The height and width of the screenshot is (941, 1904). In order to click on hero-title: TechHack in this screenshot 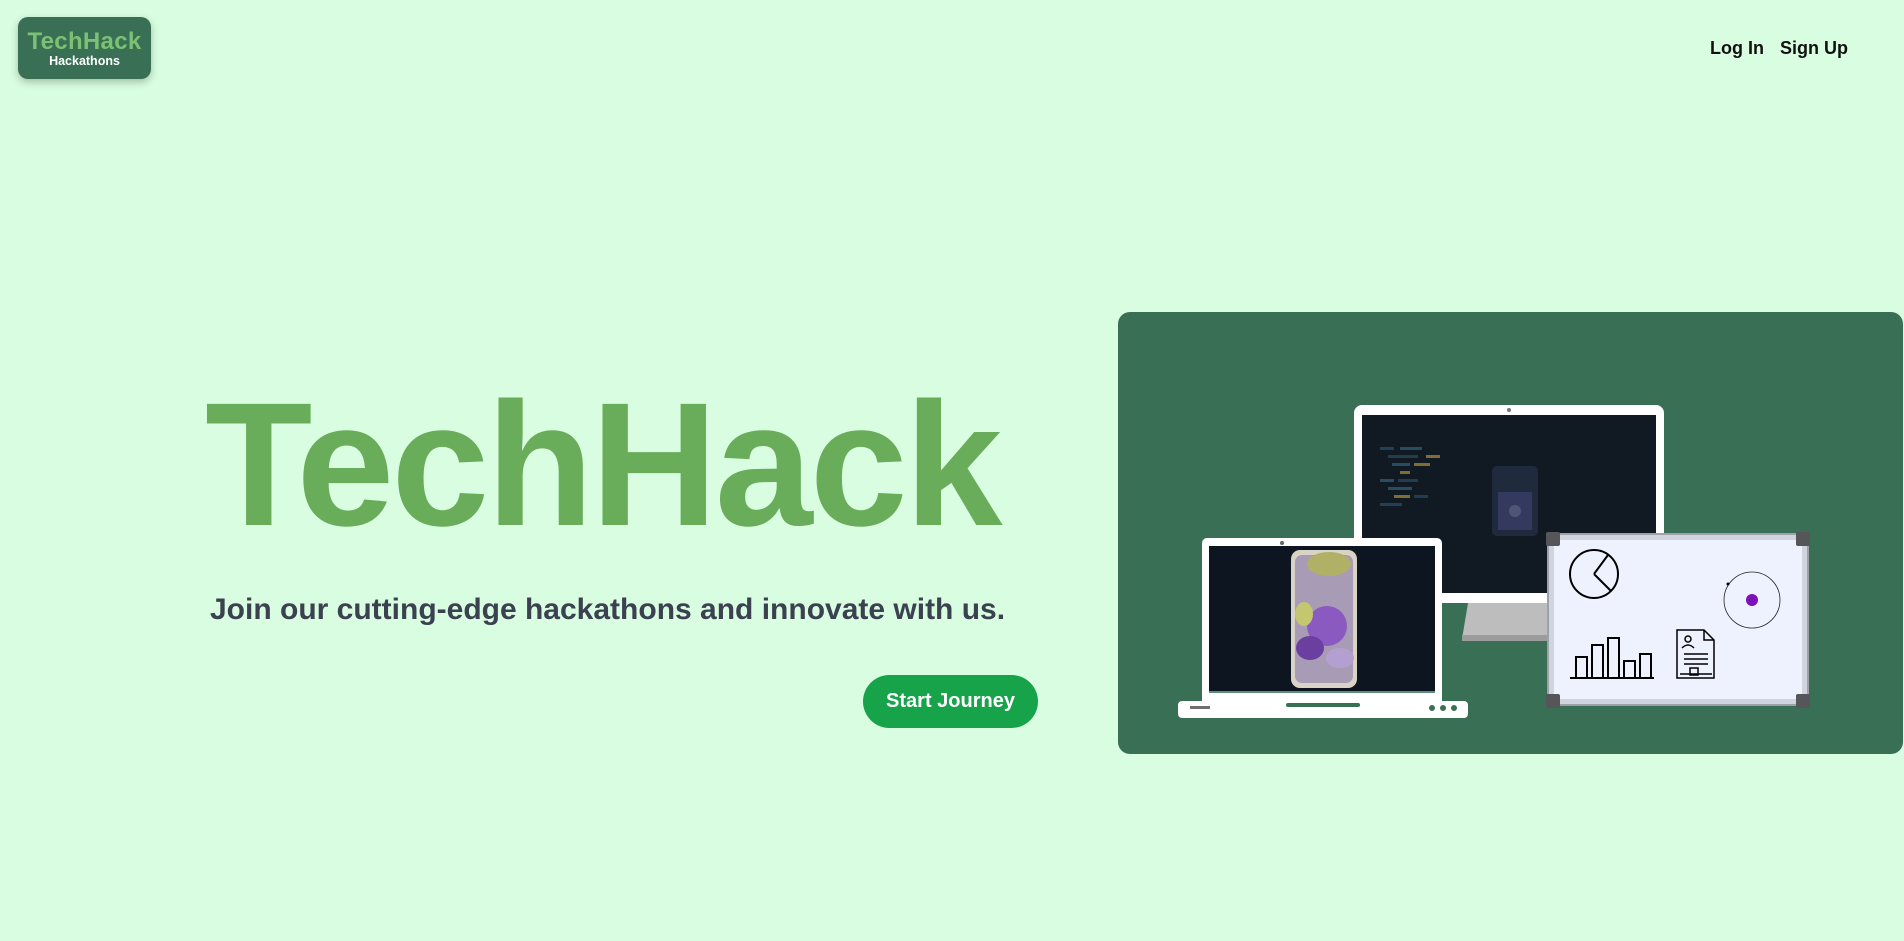, I will do `click(603, 465)`.